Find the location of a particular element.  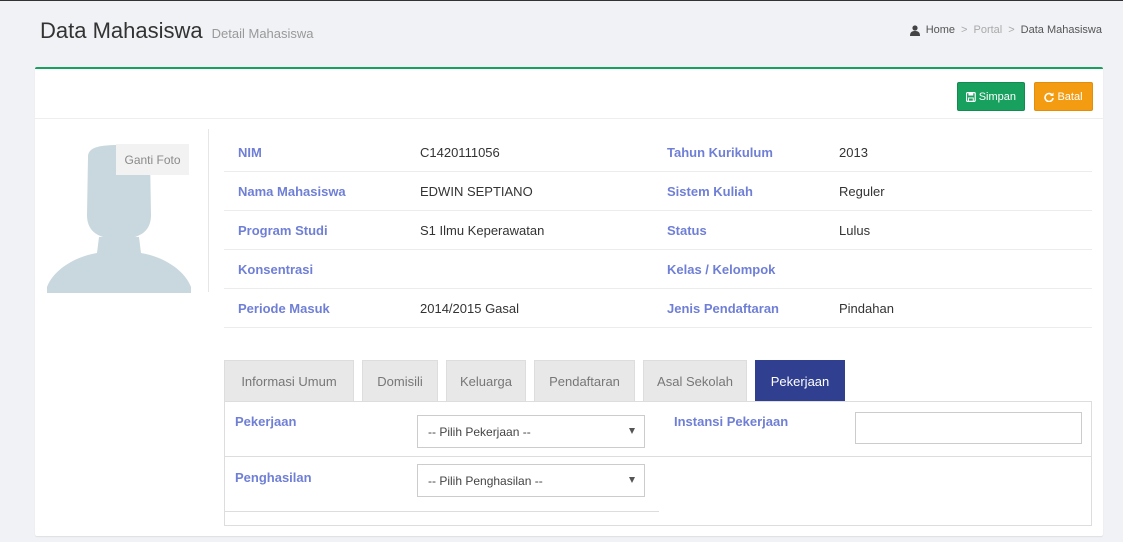

student-name-value: EDWIN SEPTIANO is located at coordinates (476, 191).